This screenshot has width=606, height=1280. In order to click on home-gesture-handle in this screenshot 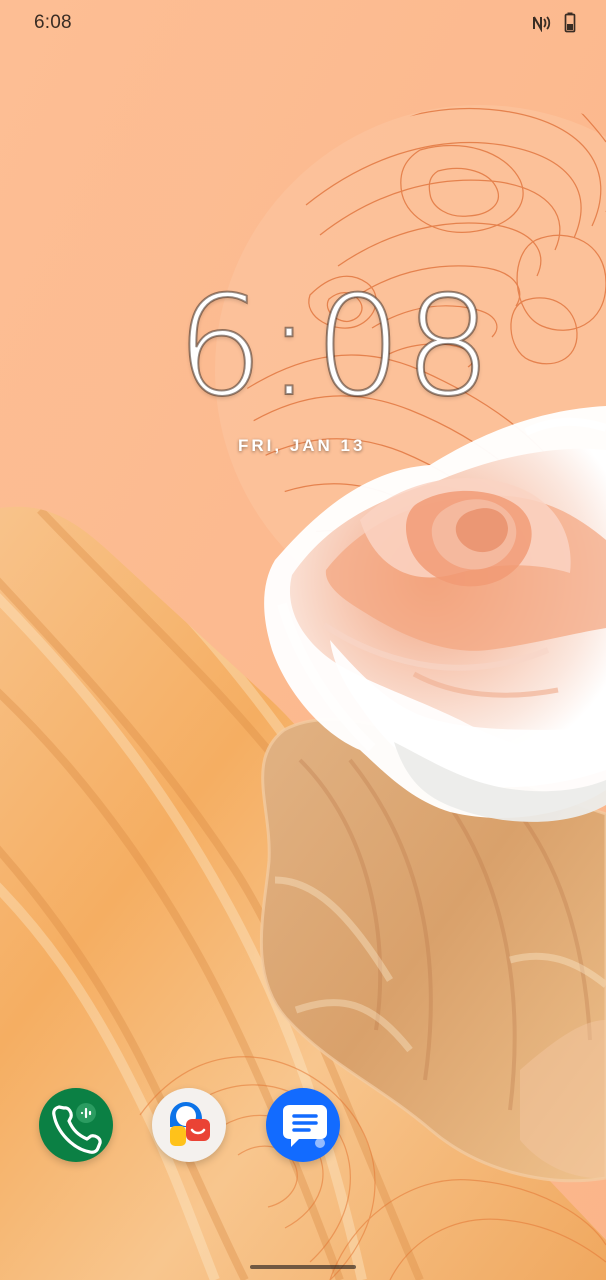, I will do `click(303, 1267)`.